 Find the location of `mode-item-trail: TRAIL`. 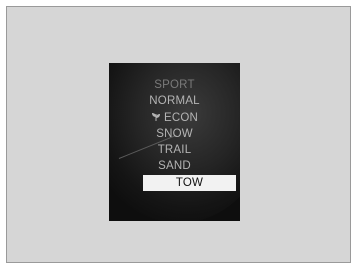

mode-item-trail: TRAIL is located at coordinates (174, 150).